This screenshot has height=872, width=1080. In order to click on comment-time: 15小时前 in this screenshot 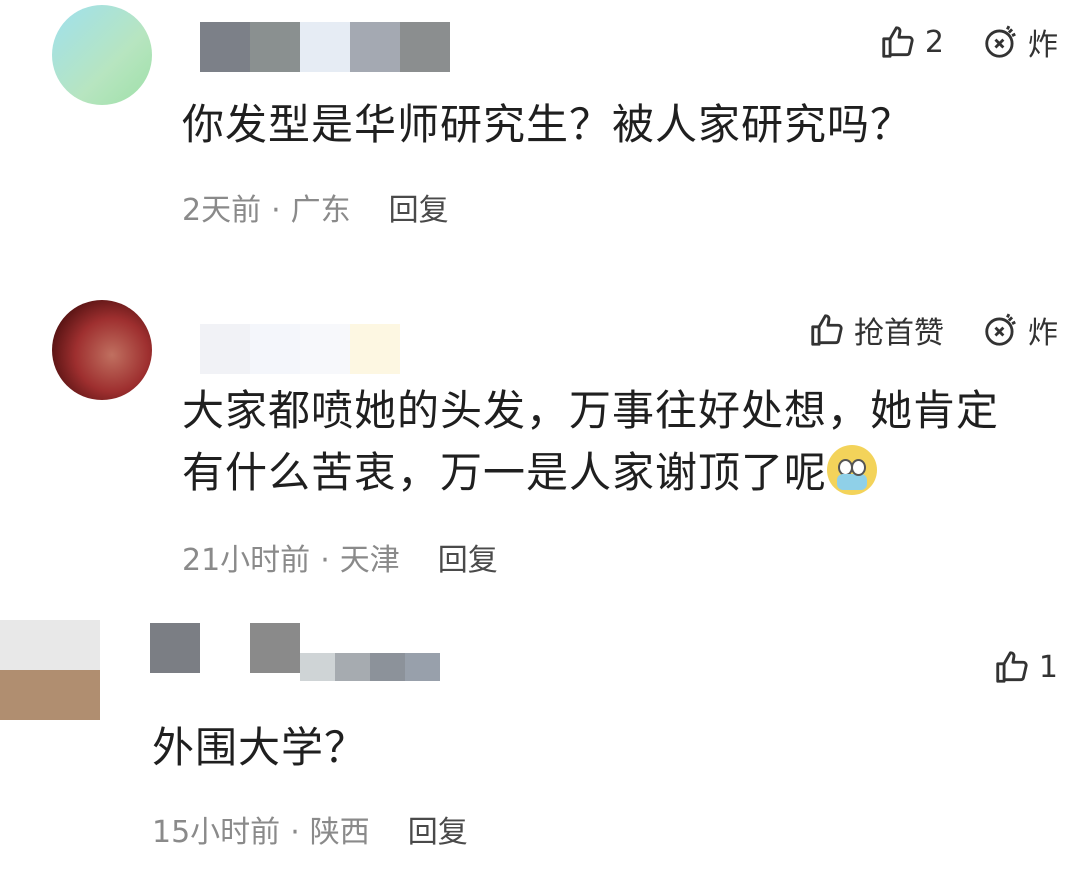, I will do `click(216, 832)`.